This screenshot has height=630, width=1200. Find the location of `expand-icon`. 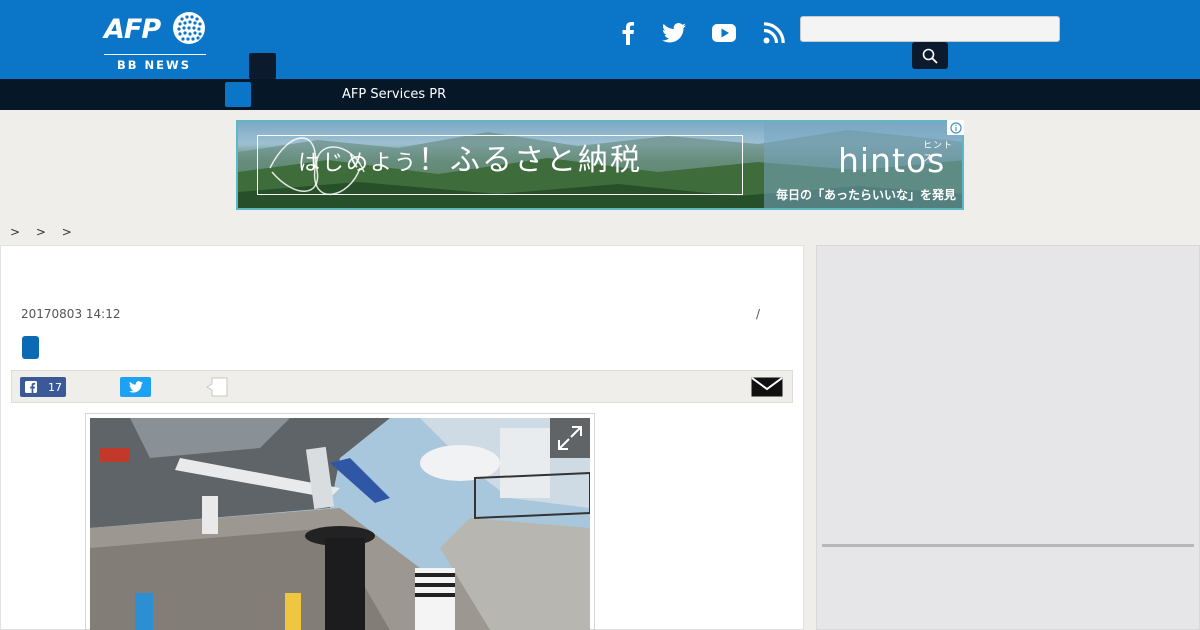

expand-icon is located at coordinates (570, 438).